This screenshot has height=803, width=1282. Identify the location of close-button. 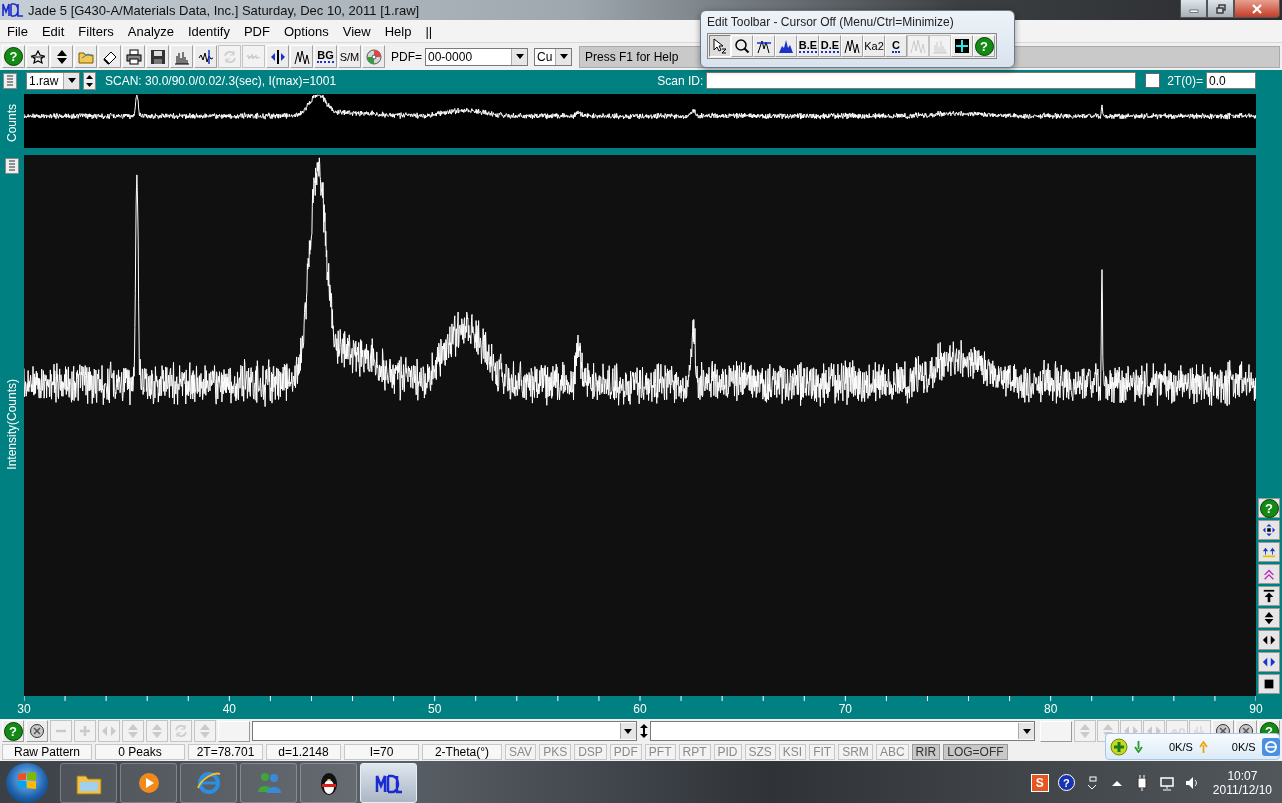
(1257, 9).